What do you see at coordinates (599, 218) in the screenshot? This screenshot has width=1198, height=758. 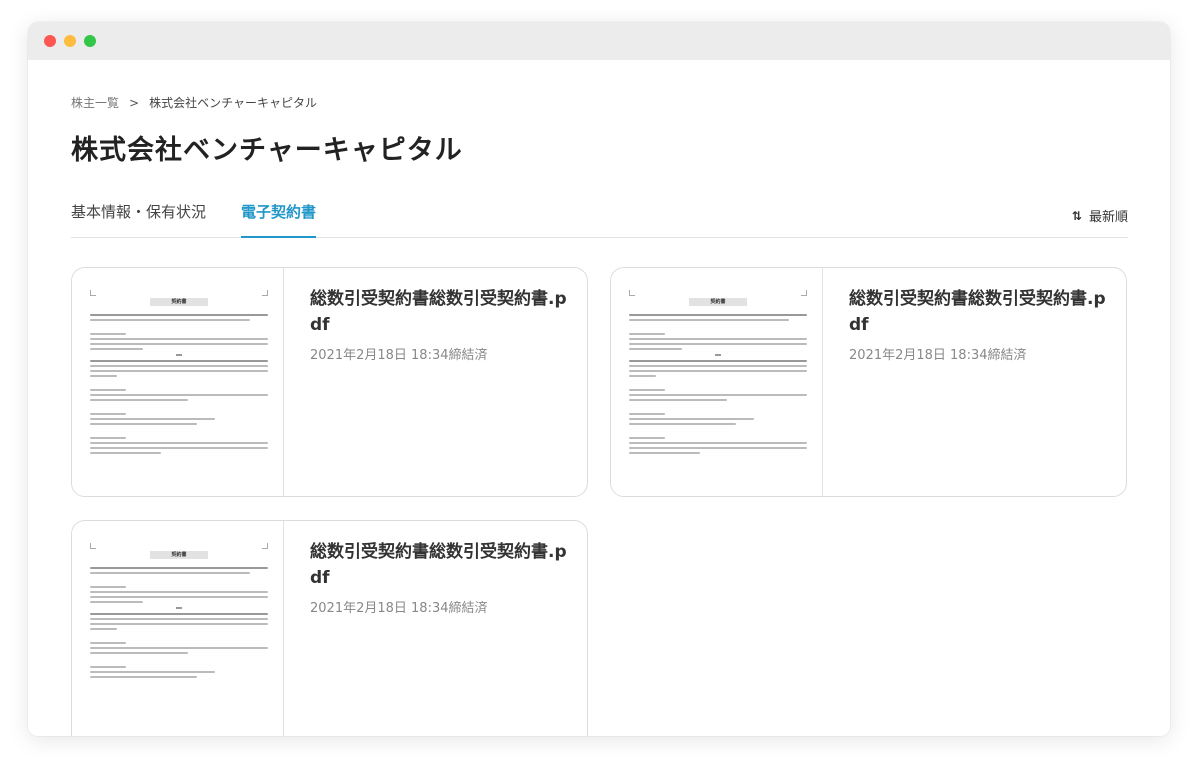 I see `tab-bar: 基本情報・保有状況 電子契約書 ⇅ 最新順` at bounding box center [599, 218].